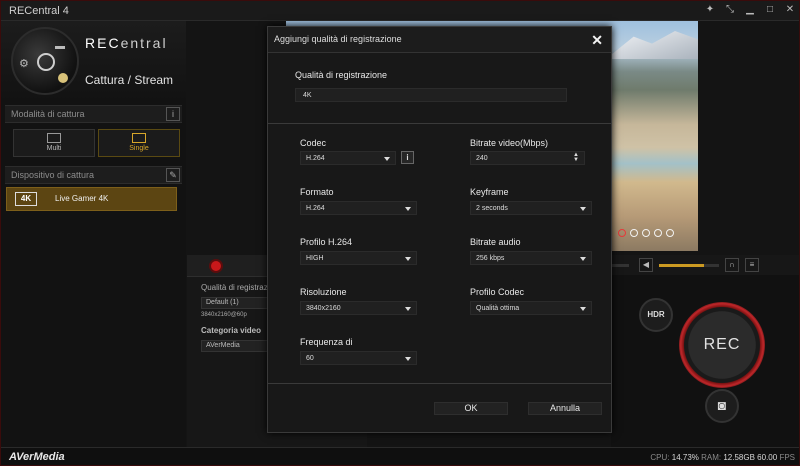 This screenshot has width=800, height=466. What do you see at coordinates (710, 10) in the screenshot?
I see `pin-icon: ✦` at bounding box center [710, 10].